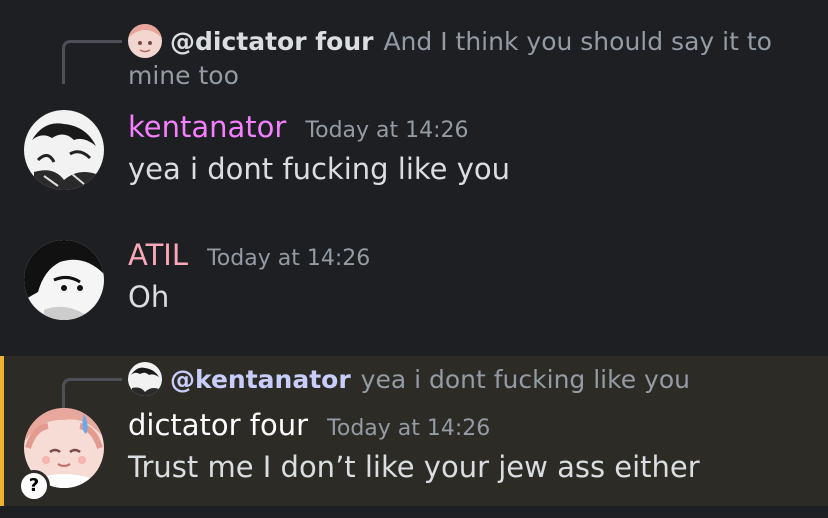  What do you see at coordinates (207, 127) in the screenshot?
I see `username-kentanator: kentanator` at bounding box center [207, 127].